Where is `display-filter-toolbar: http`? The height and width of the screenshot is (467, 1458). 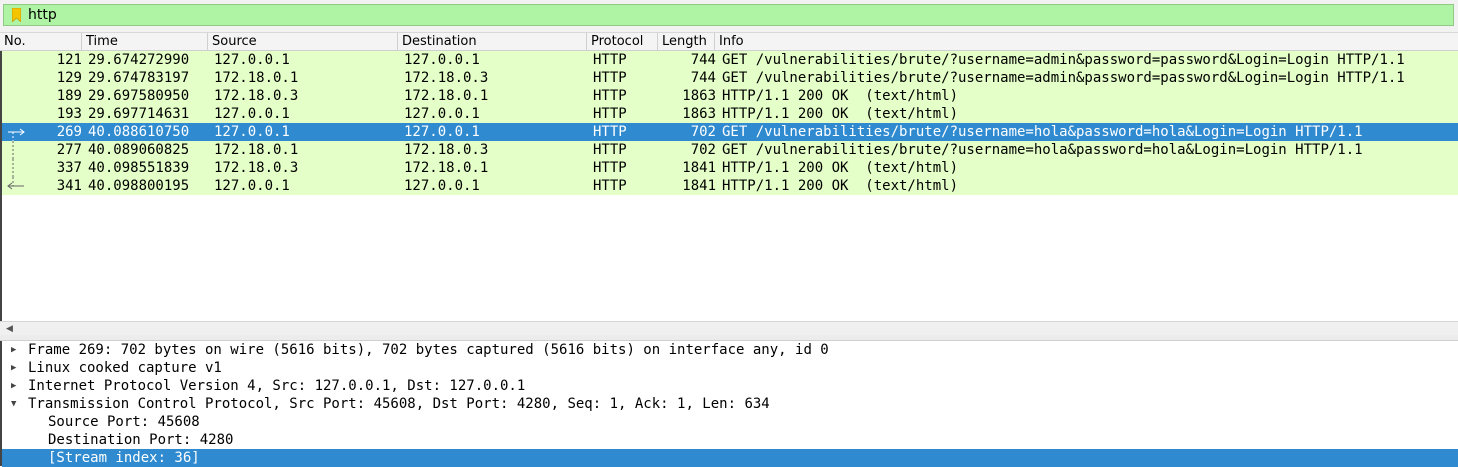
display-filter-toolbar: http is located at coordinates (729, 16).